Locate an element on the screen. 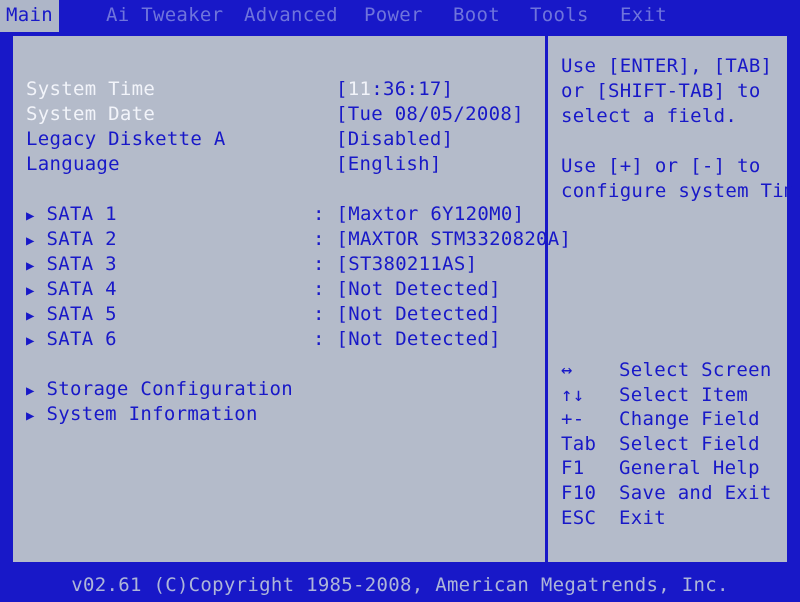 The image size is (800, 602). up-down-arrows-icon: ↑↓ is located at coordinates (573, 394).